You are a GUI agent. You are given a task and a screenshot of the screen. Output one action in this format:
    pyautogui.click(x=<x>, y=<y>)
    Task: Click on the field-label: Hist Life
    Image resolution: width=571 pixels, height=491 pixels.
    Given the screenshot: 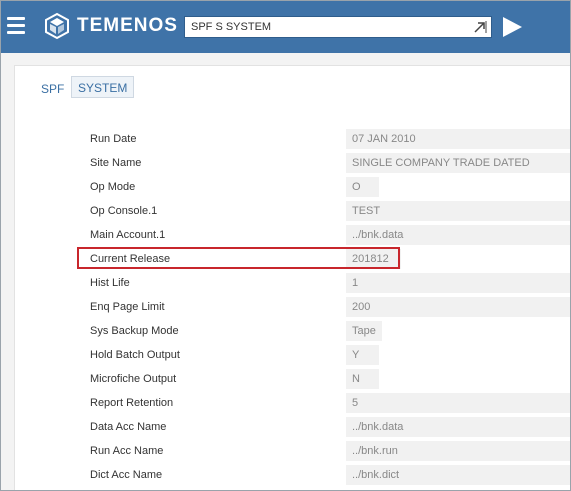 What is the action you would take?
    pyautogui.click(x=110, y=283)
    